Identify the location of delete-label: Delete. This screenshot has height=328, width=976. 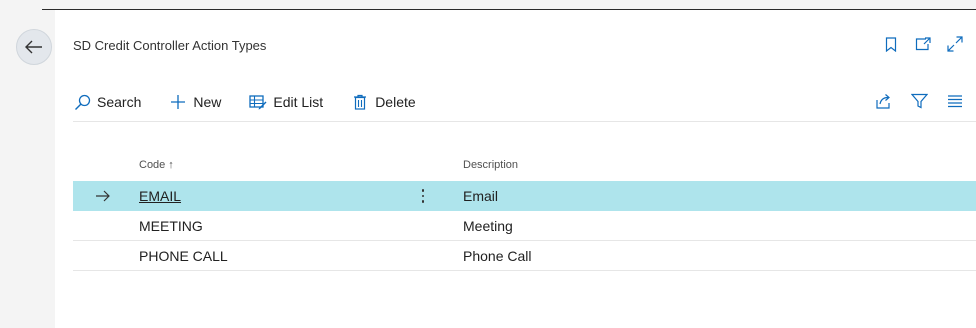
(395, 102).